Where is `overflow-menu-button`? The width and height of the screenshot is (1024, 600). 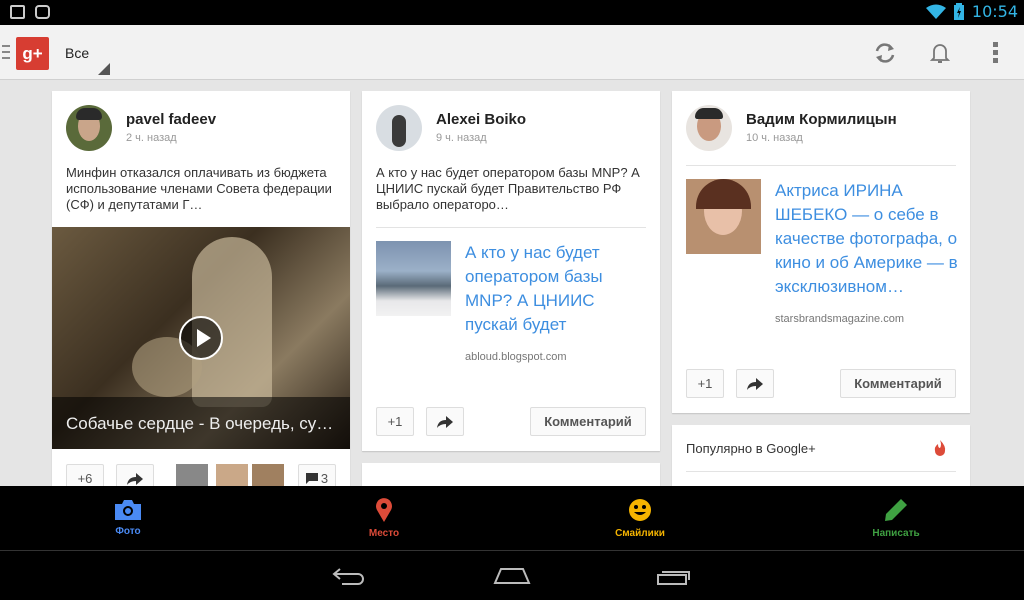
overflow-menu-button is located at coordinates (996, 53).